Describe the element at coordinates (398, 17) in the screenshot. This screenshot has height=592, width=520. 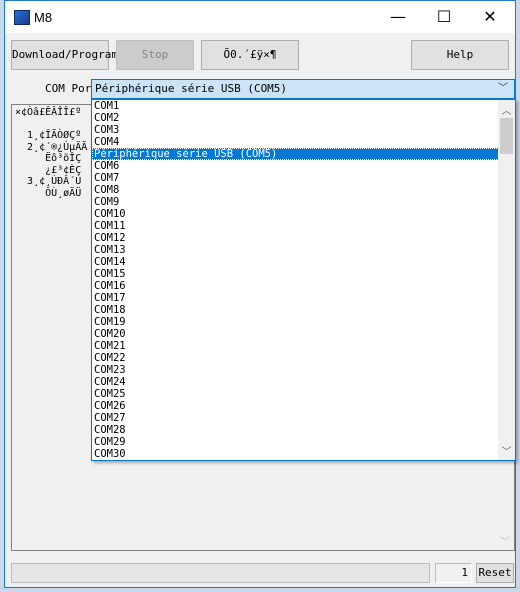
I see `minimize-button: —` at that location.